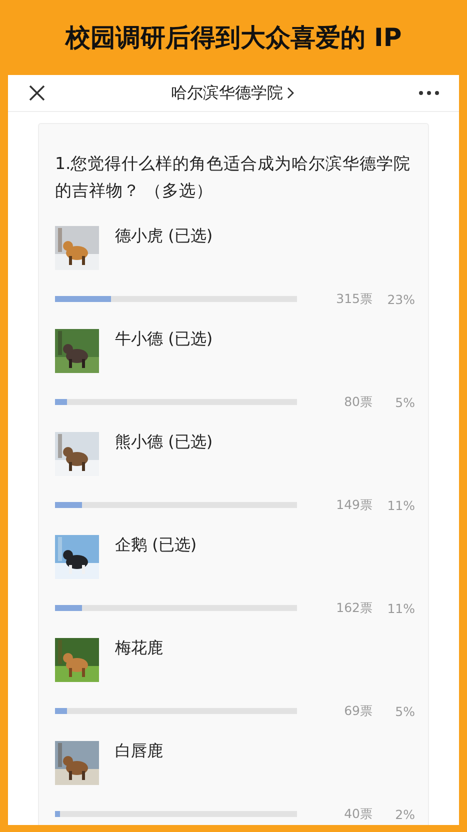 Image resolution: width=467 pixels, height=832 pixels. Describe the element at coordinates (404, 814) in the screenshot. I see `vote-percent: 2%` at that location.